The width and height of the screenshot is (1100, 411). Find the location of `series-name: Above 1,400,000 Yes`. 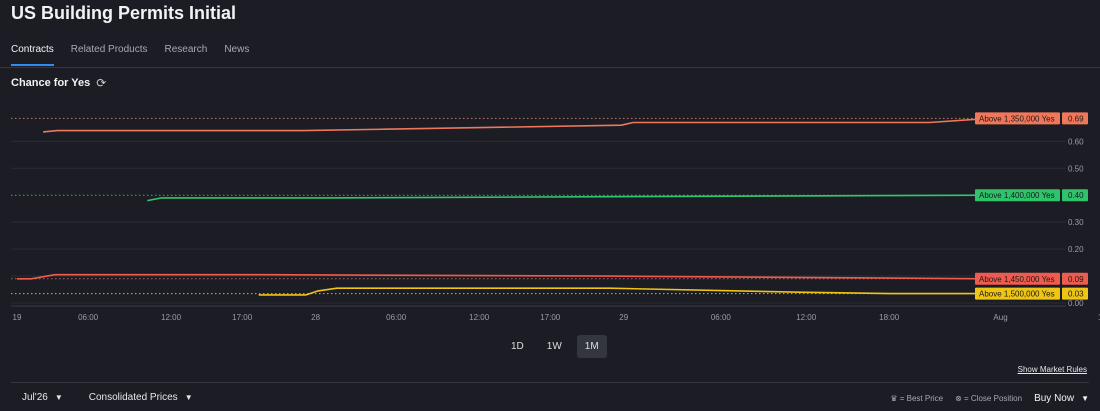

series-name: Above 1,400,000 Yes is located at coordinates (1017, 195).